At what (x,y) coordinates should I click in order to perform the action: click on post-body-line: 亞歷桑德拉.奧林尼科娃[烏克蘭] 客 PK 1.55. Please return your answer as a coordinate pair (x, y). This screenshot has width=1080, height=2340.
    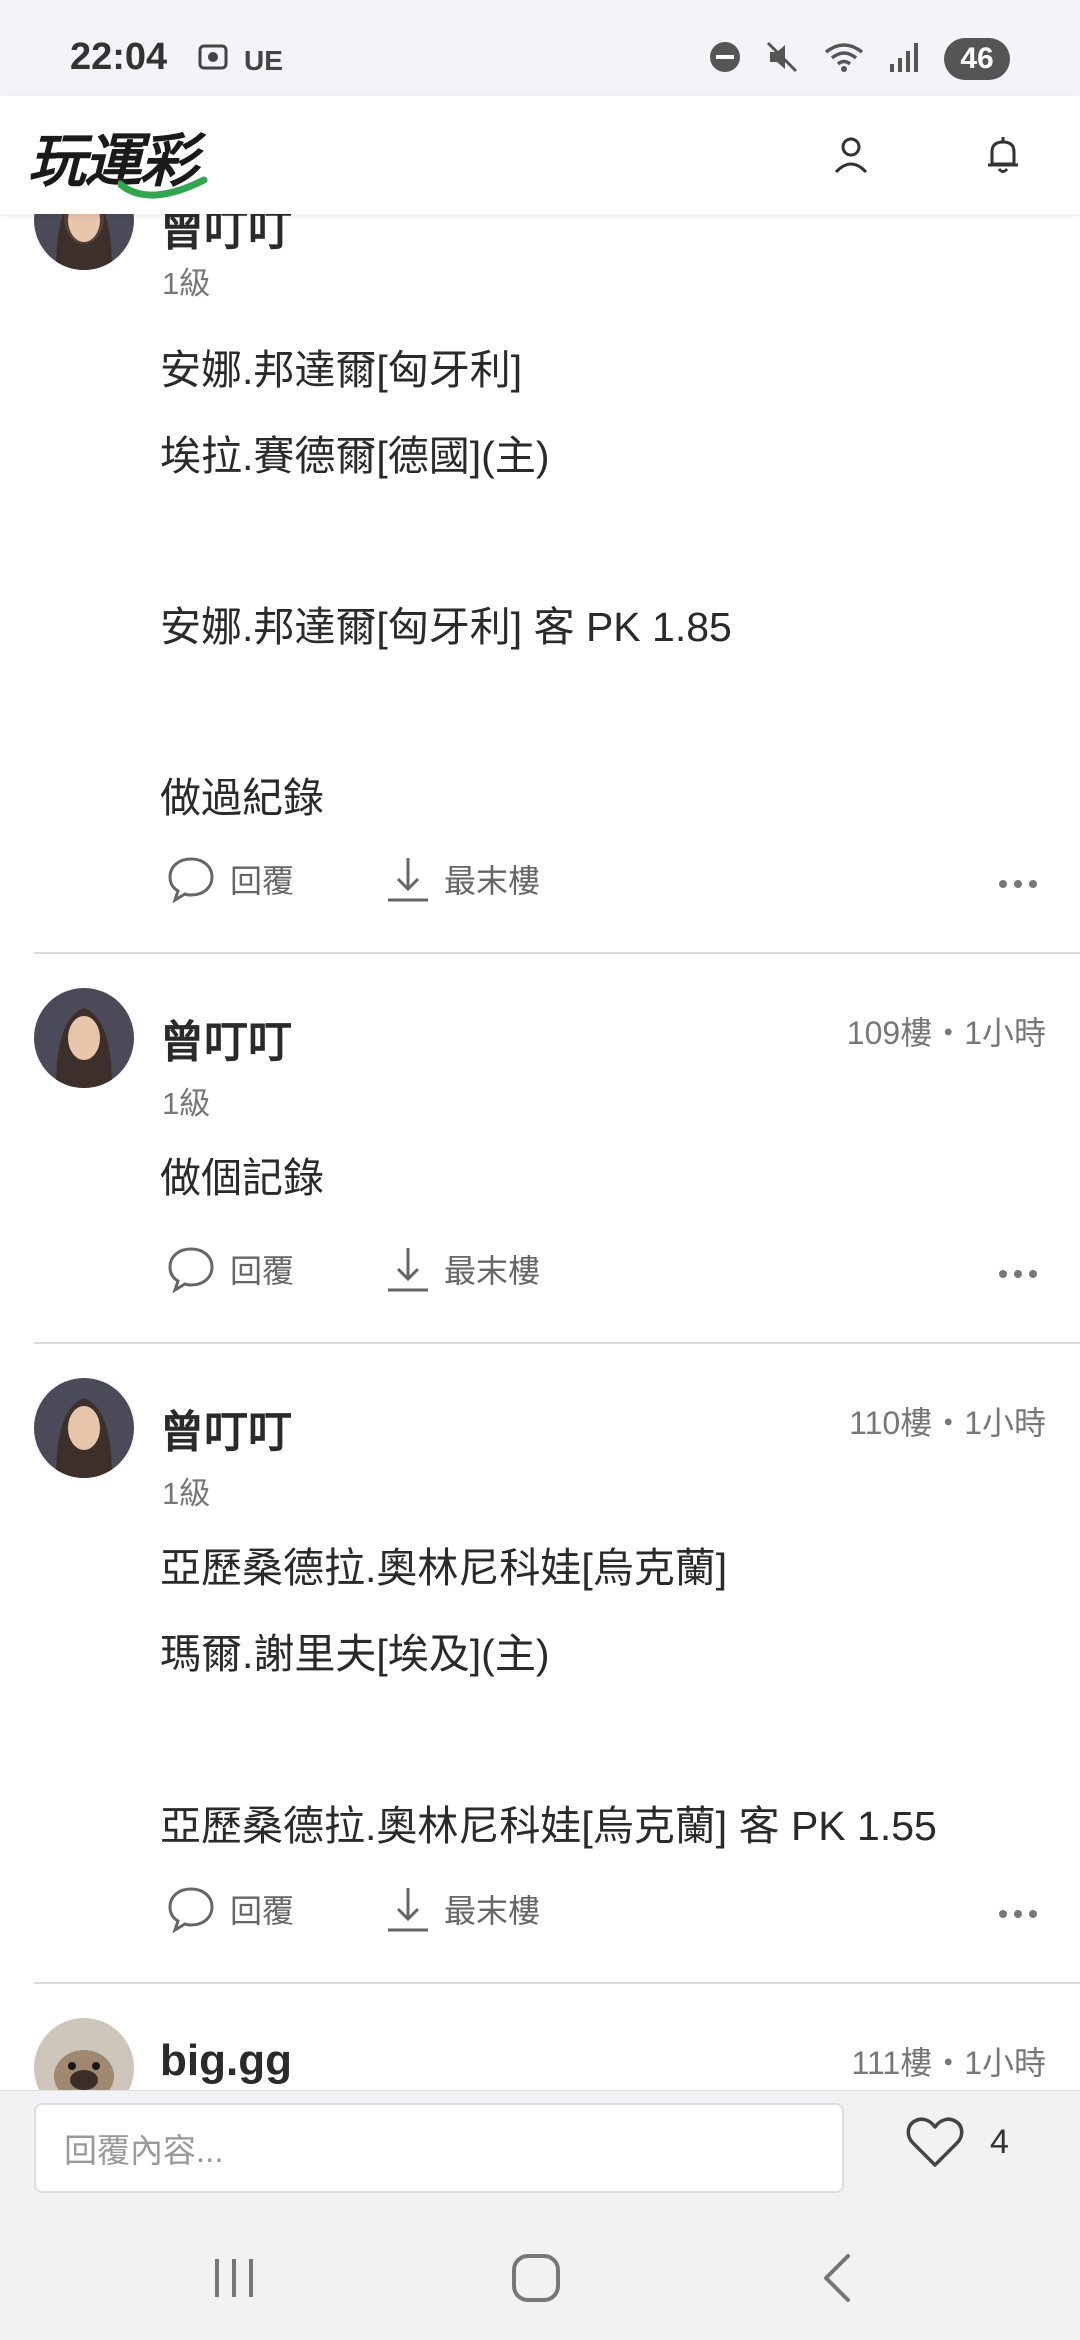
    Looking at the image, I should click on (548, 1826).